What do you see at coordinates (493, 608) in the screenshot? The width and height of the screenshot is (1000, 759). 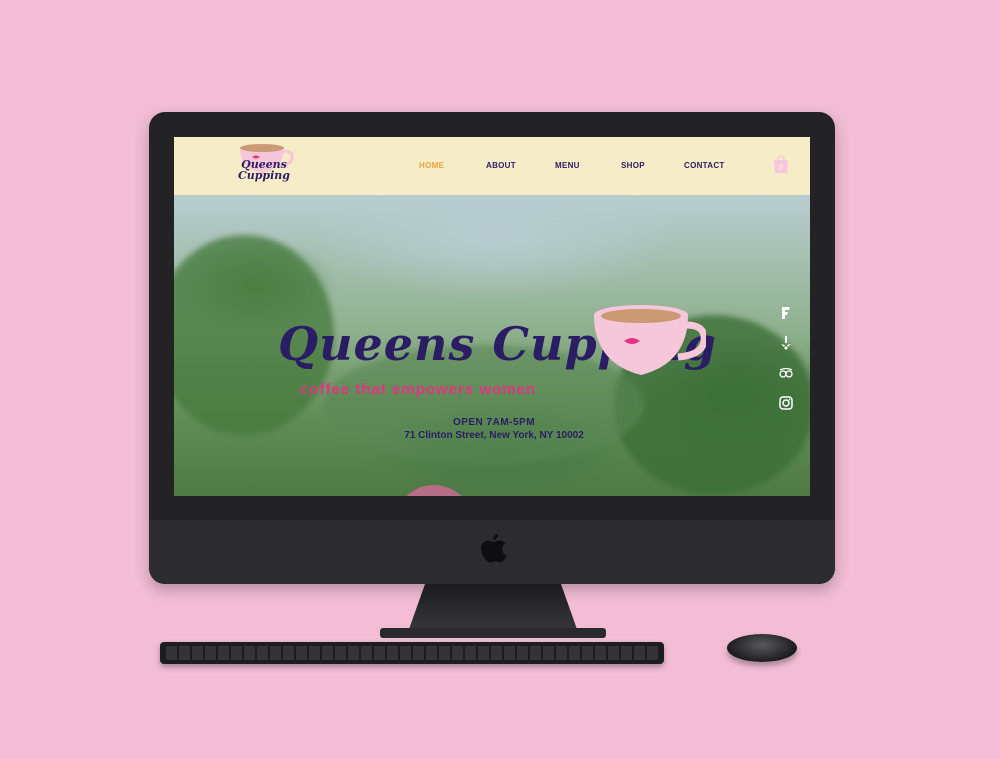 I see `stand-neck` at bounding box center [493, 608].